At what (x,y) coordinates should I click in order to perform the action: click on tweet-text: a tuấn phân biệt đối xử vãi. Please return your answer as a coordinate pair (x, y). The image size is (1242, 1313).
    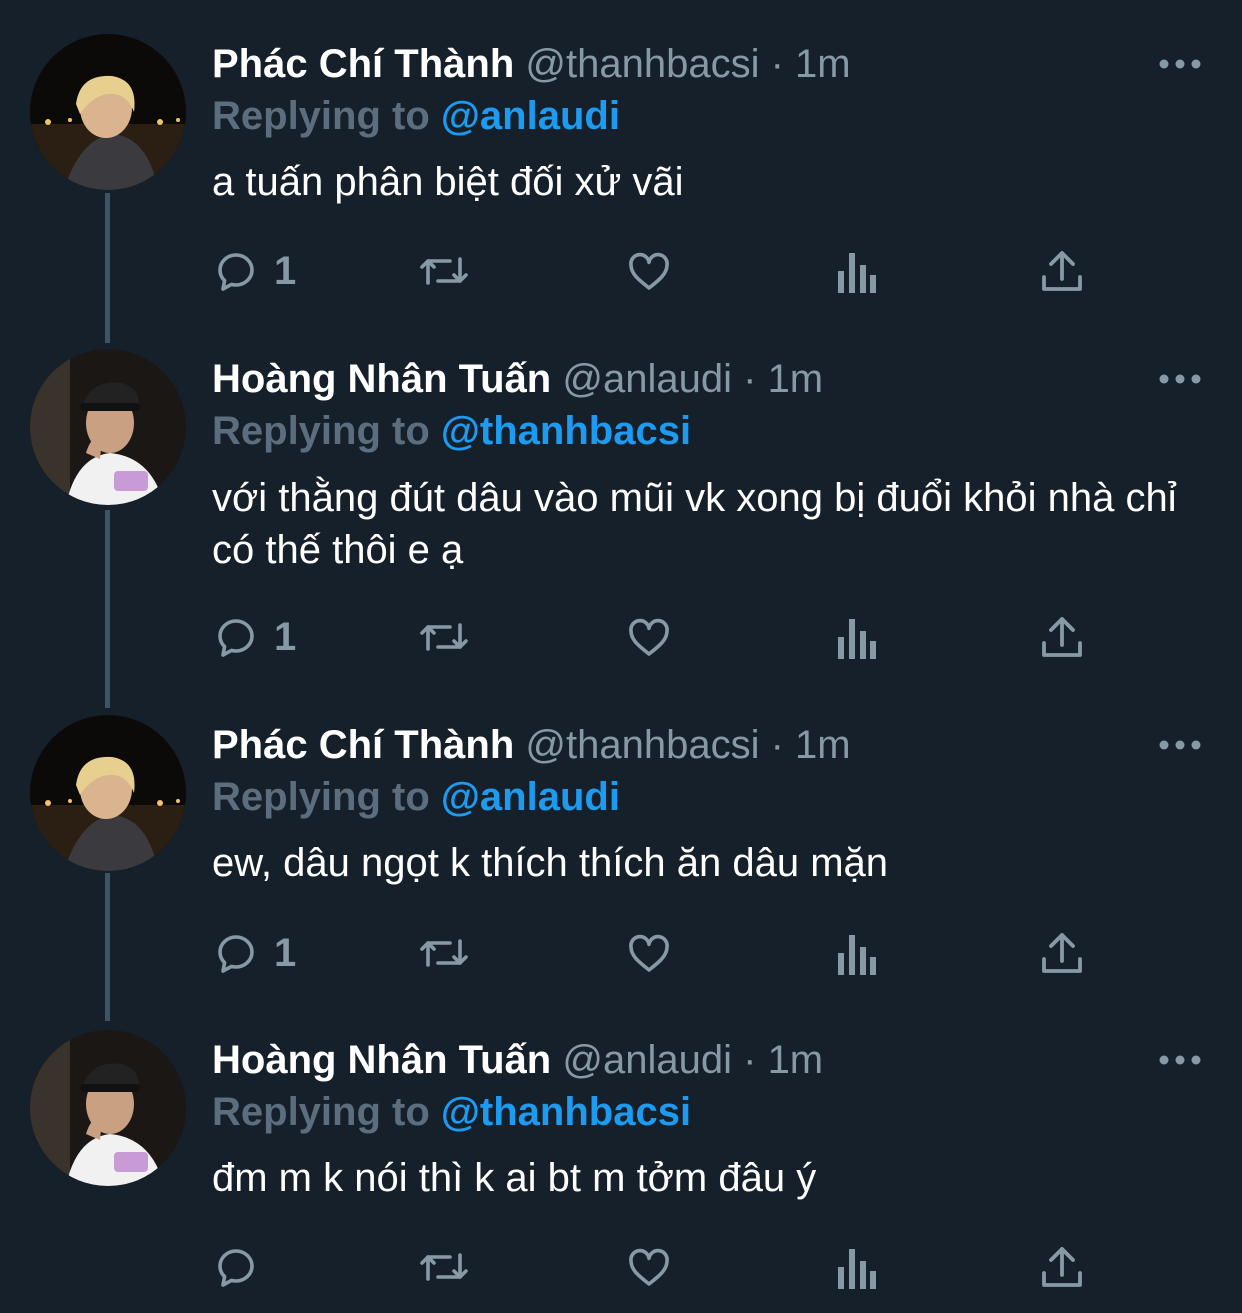
    Looking at the image, I should click on (448, 182).